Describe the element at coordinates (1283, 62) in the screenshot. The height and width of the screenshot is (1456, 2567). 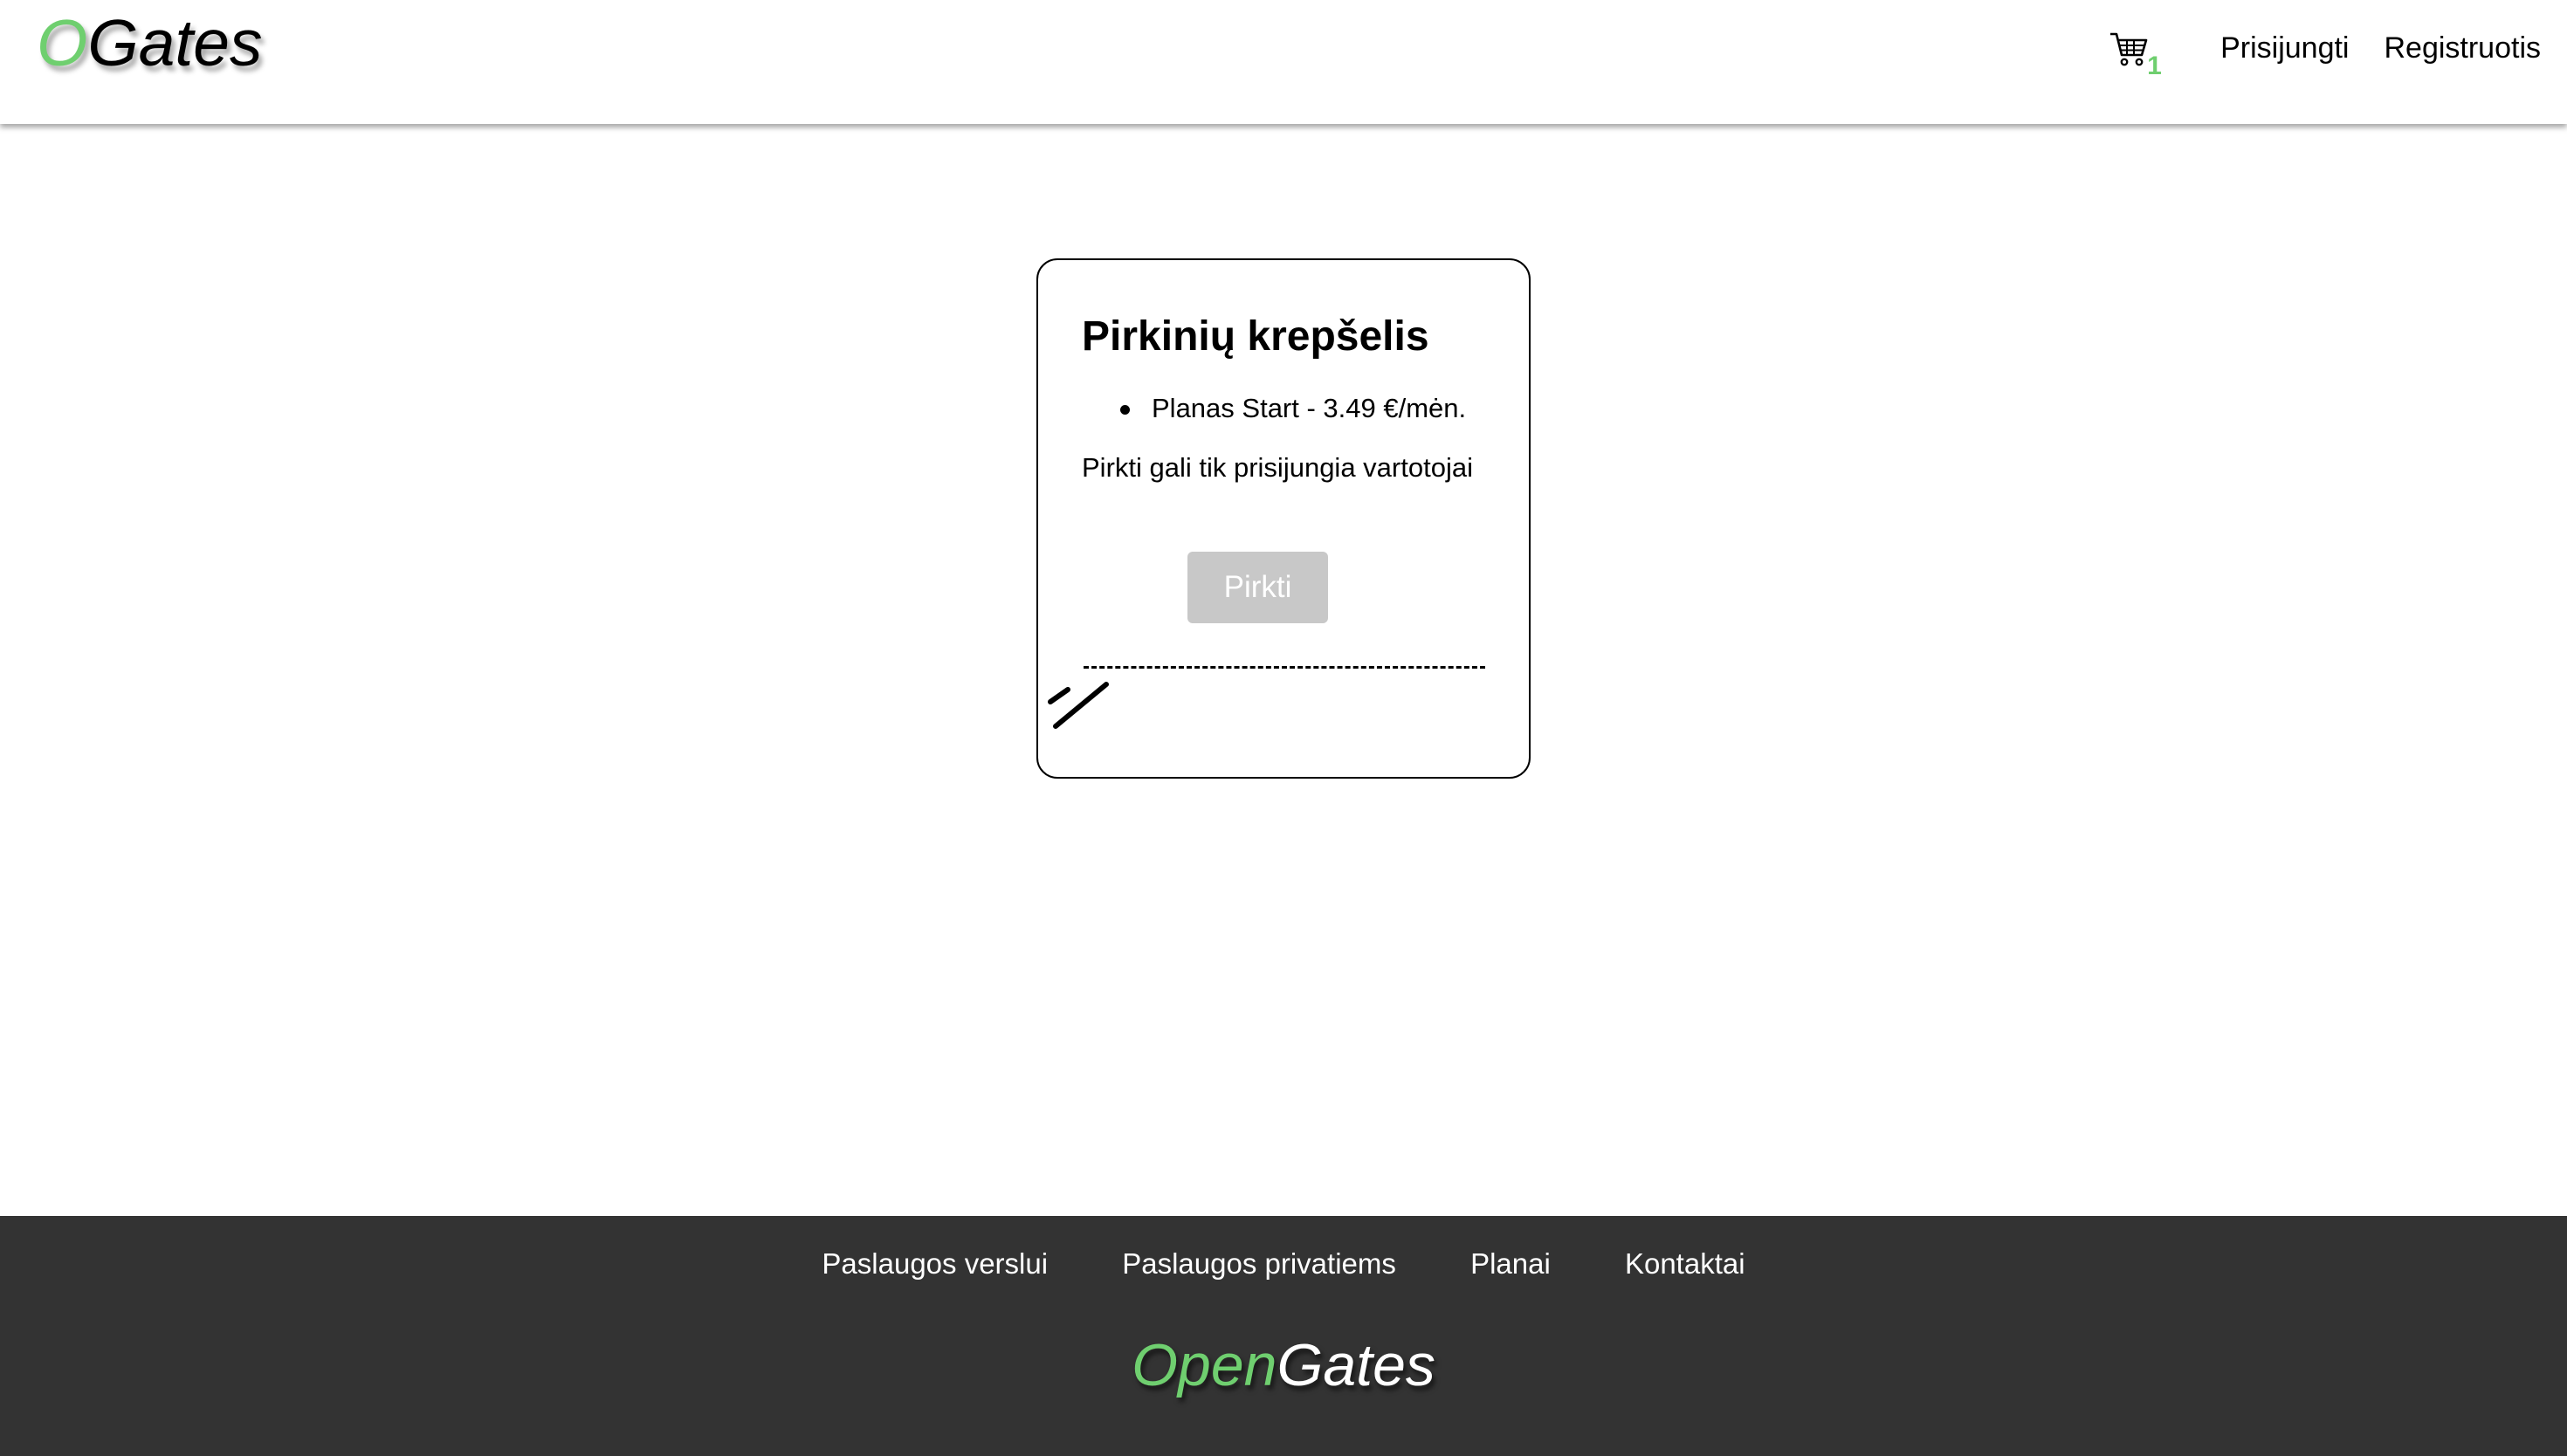
I see `site-header: OGates 1 Prisijungti Registruotis` at that location.